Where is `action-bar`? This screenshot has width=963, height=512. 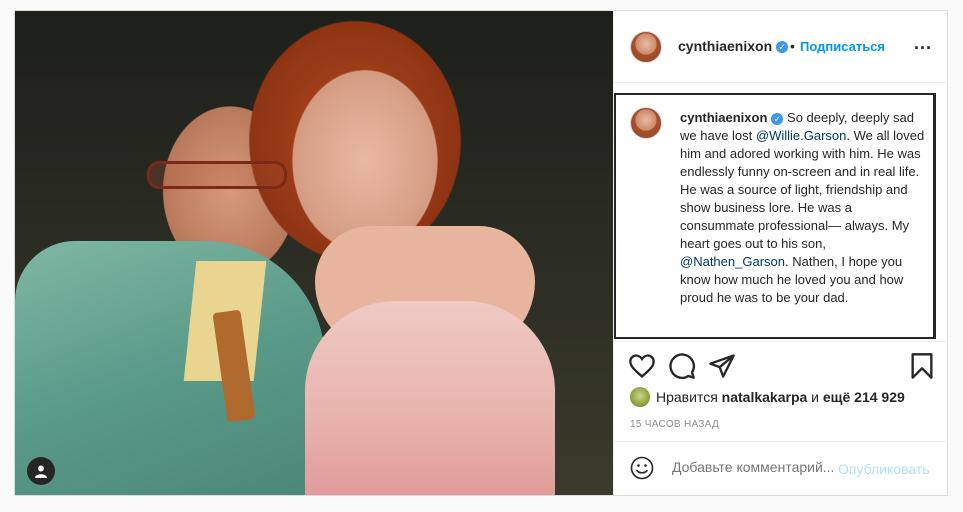 action-bar is located at coordinates (781, 361).